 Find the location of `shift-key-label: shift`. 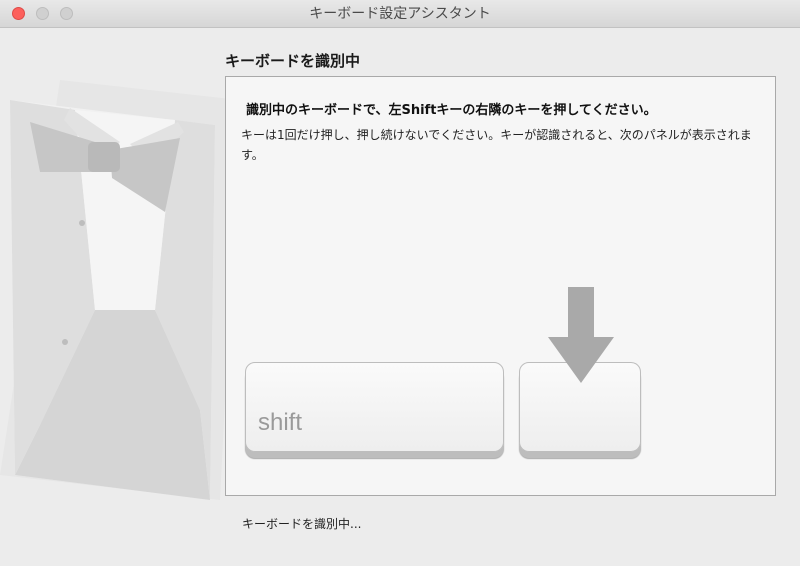

shift-key-label: shift is located at coordinates (280, 422).